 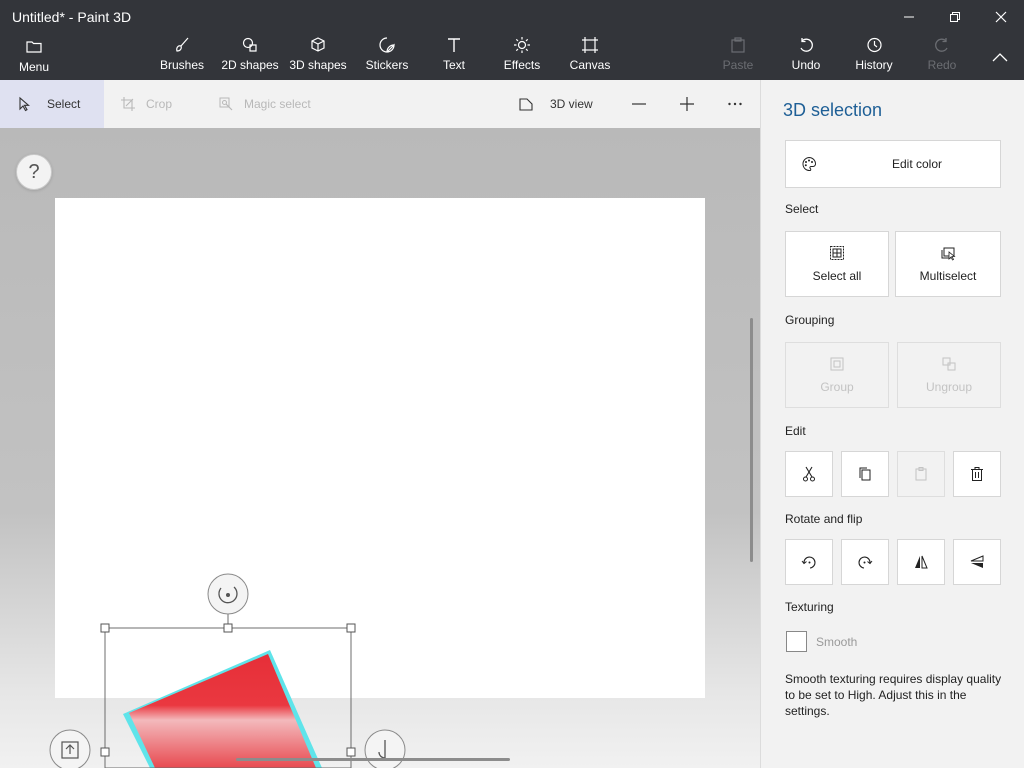 I want to click on panel-title: 3D selection, so click(x=833, y=110).